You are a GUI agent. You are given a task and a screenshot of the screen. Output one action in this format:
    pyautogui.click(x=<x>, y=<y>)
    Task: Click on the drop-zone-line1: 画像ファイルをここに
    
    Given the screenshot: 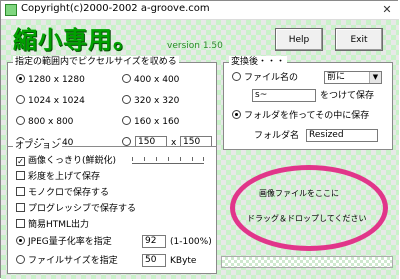 What is the action you would take?
    pyautogui.click(x=299, y=193)
    